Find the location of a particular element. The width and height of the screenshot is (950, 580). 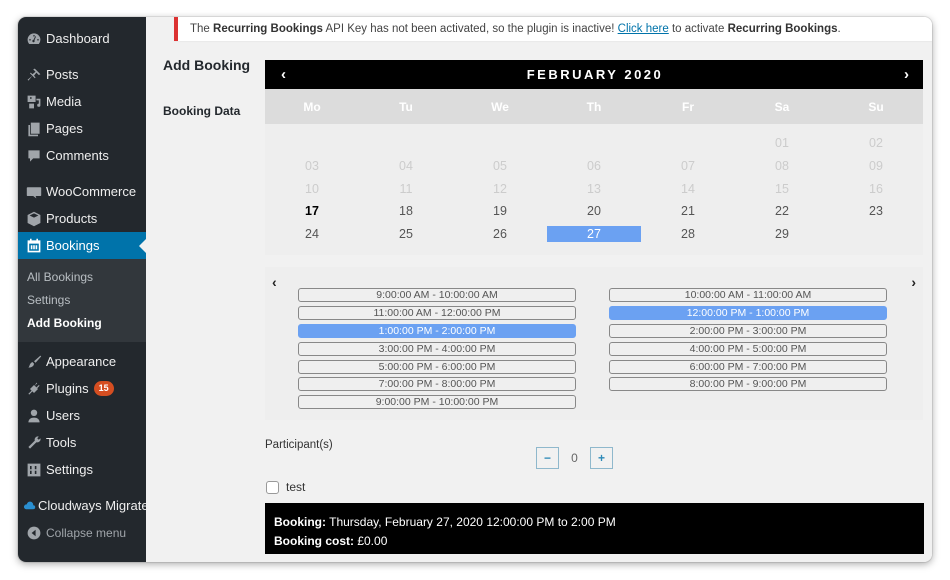

participants-value: 0 is located at coordinates (574, 458).